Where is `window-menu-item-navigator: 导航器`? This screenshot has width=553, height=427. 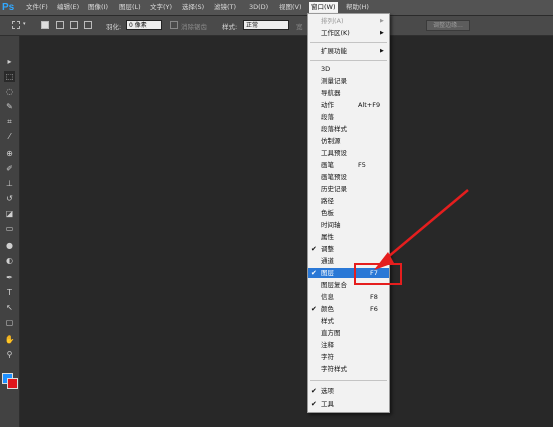
window-menu-item-navigator: 导航器 is located at coordinates (348, 93).